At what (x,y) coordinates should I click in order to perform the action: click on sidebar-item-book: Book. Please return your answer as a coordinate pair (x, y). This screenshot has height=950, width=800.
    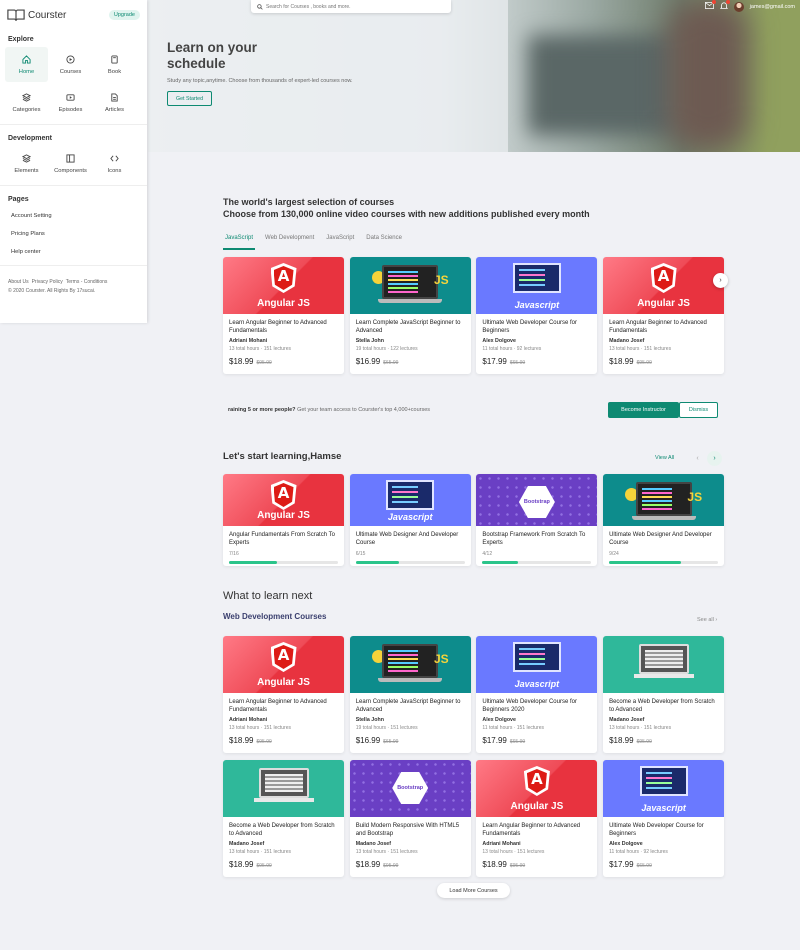
    Looking at the image, I should click on (114, 64).